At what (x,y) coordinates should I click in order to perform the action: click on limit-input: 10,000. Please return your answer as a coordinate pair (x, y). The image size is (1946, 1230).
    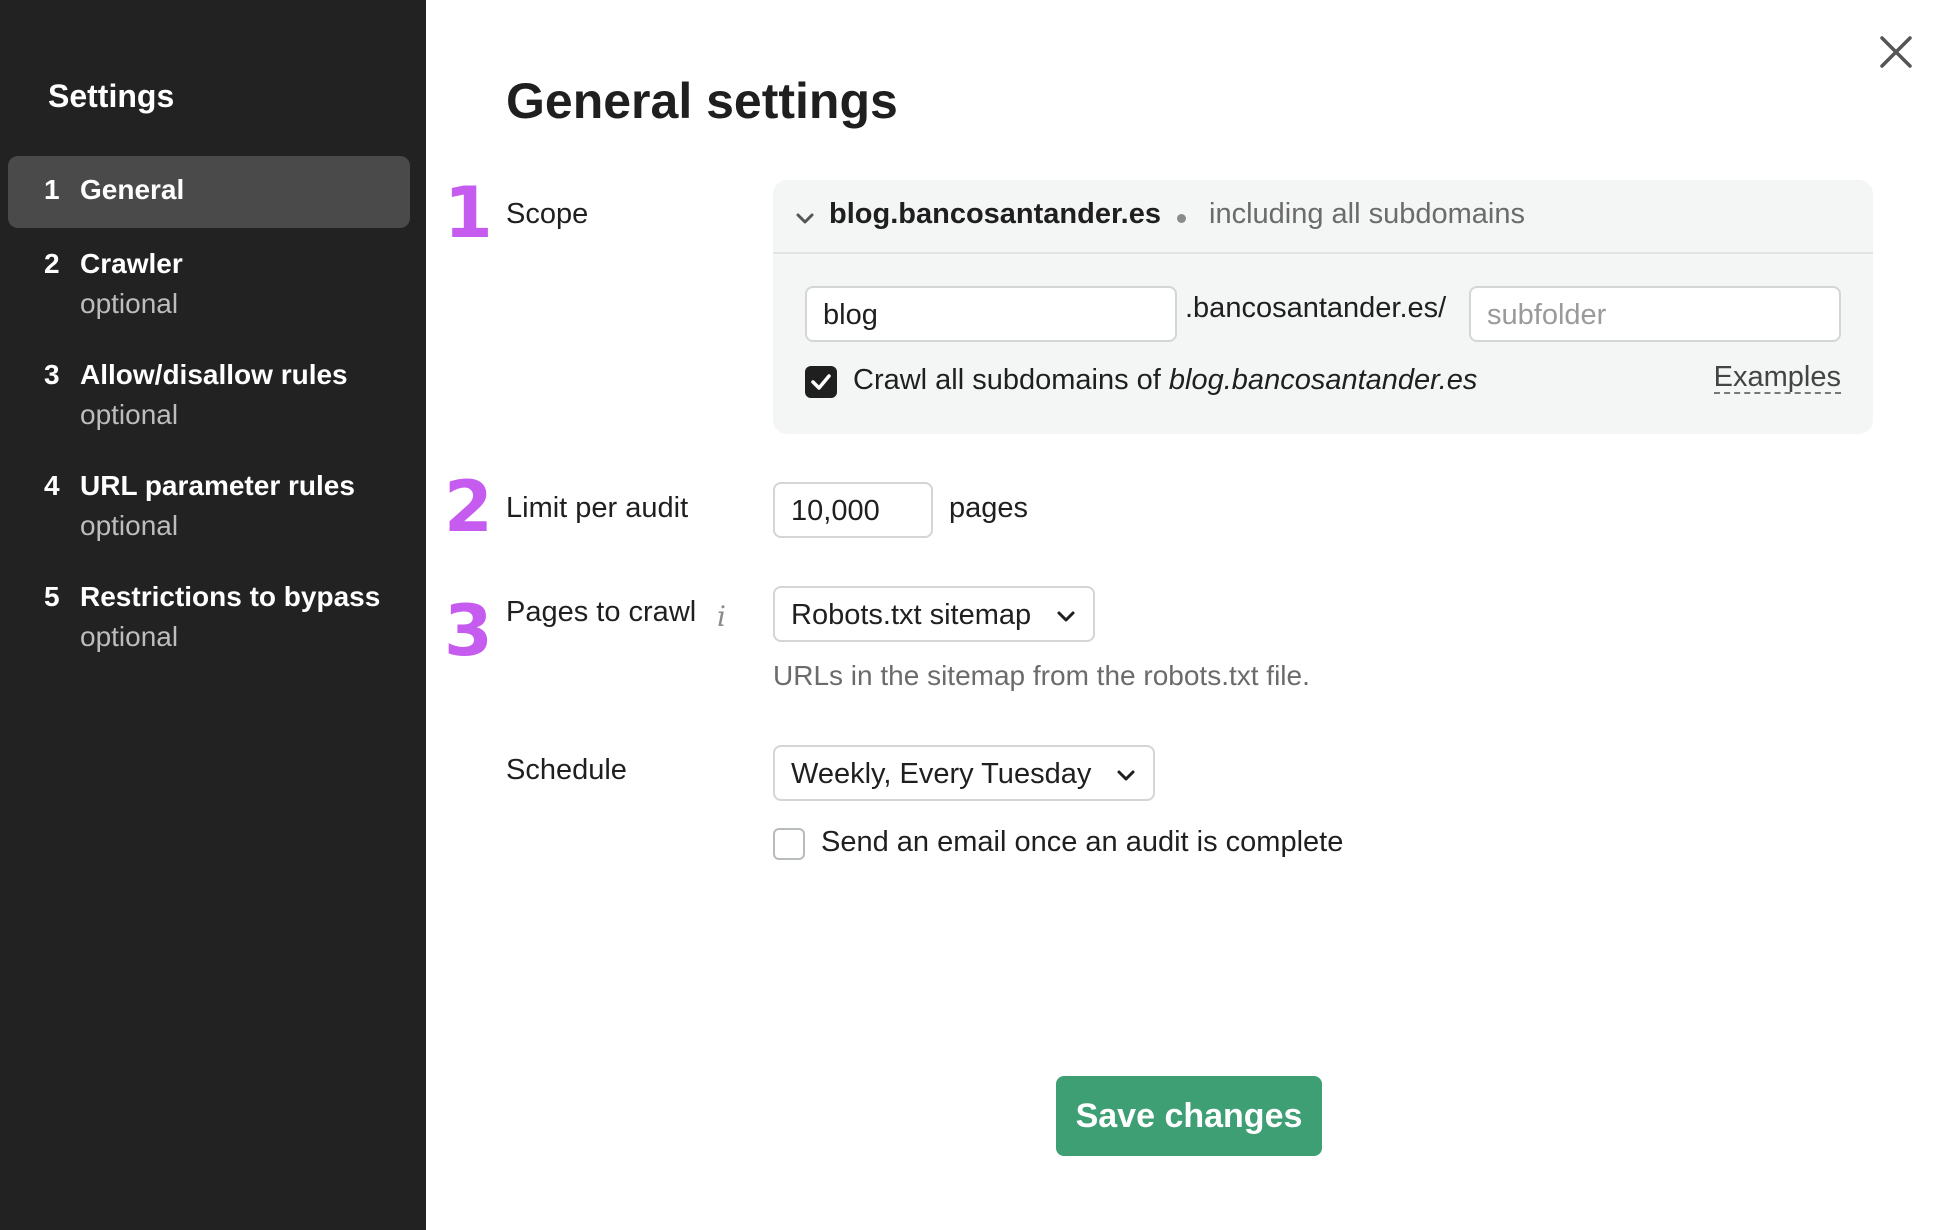
    Looking at the image, I should click on (853, 510).